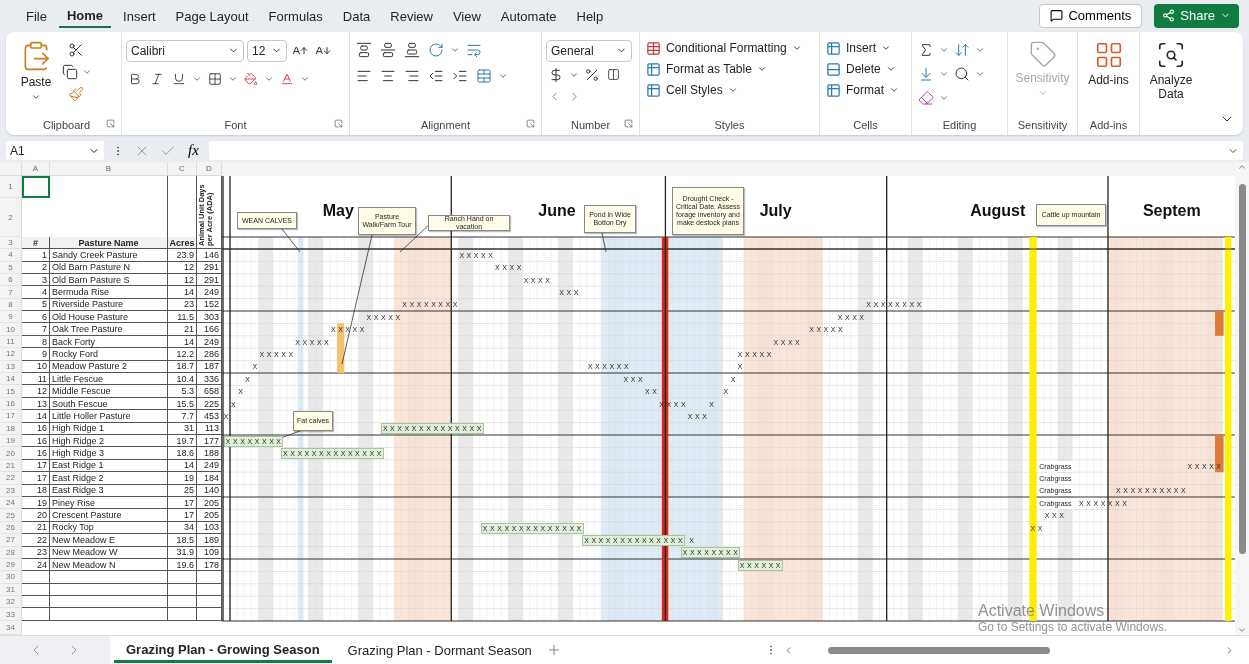  Describe the element at coordinates (11, 354) in the screenshot. I see `row-header: 12` at that location.